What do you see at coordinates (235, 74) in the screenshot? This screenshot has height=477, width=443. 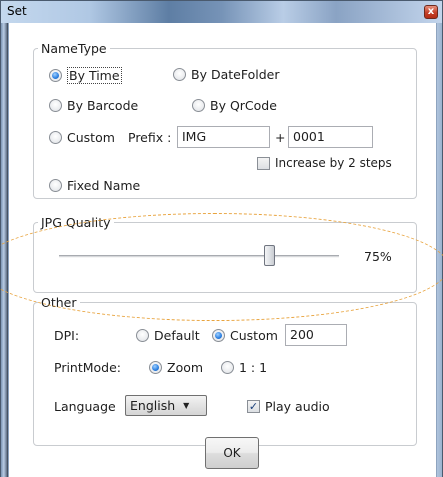 I see `radio-by-datefolder-label: By DateFolder` at bounding box center [235, 74].